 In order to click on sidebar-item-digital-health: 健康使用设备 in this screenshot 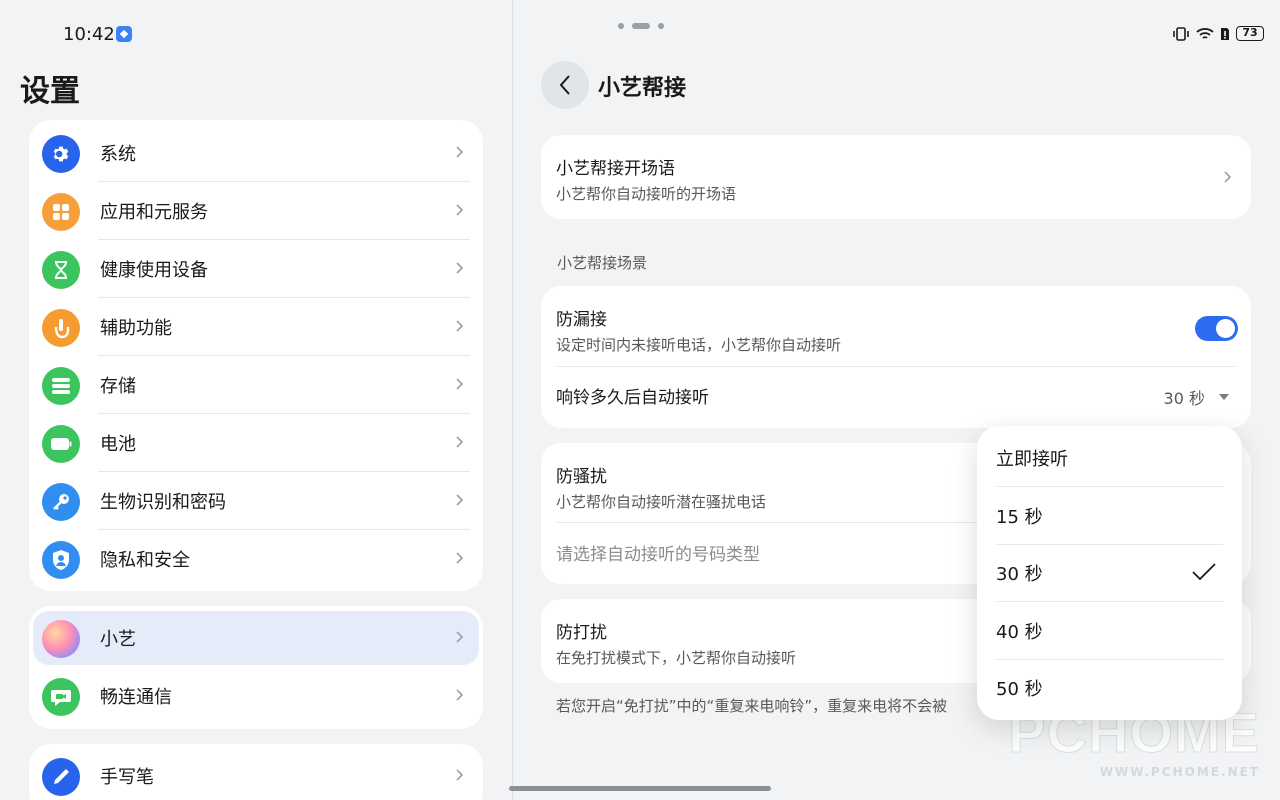, I will do `click(256, 269)`.